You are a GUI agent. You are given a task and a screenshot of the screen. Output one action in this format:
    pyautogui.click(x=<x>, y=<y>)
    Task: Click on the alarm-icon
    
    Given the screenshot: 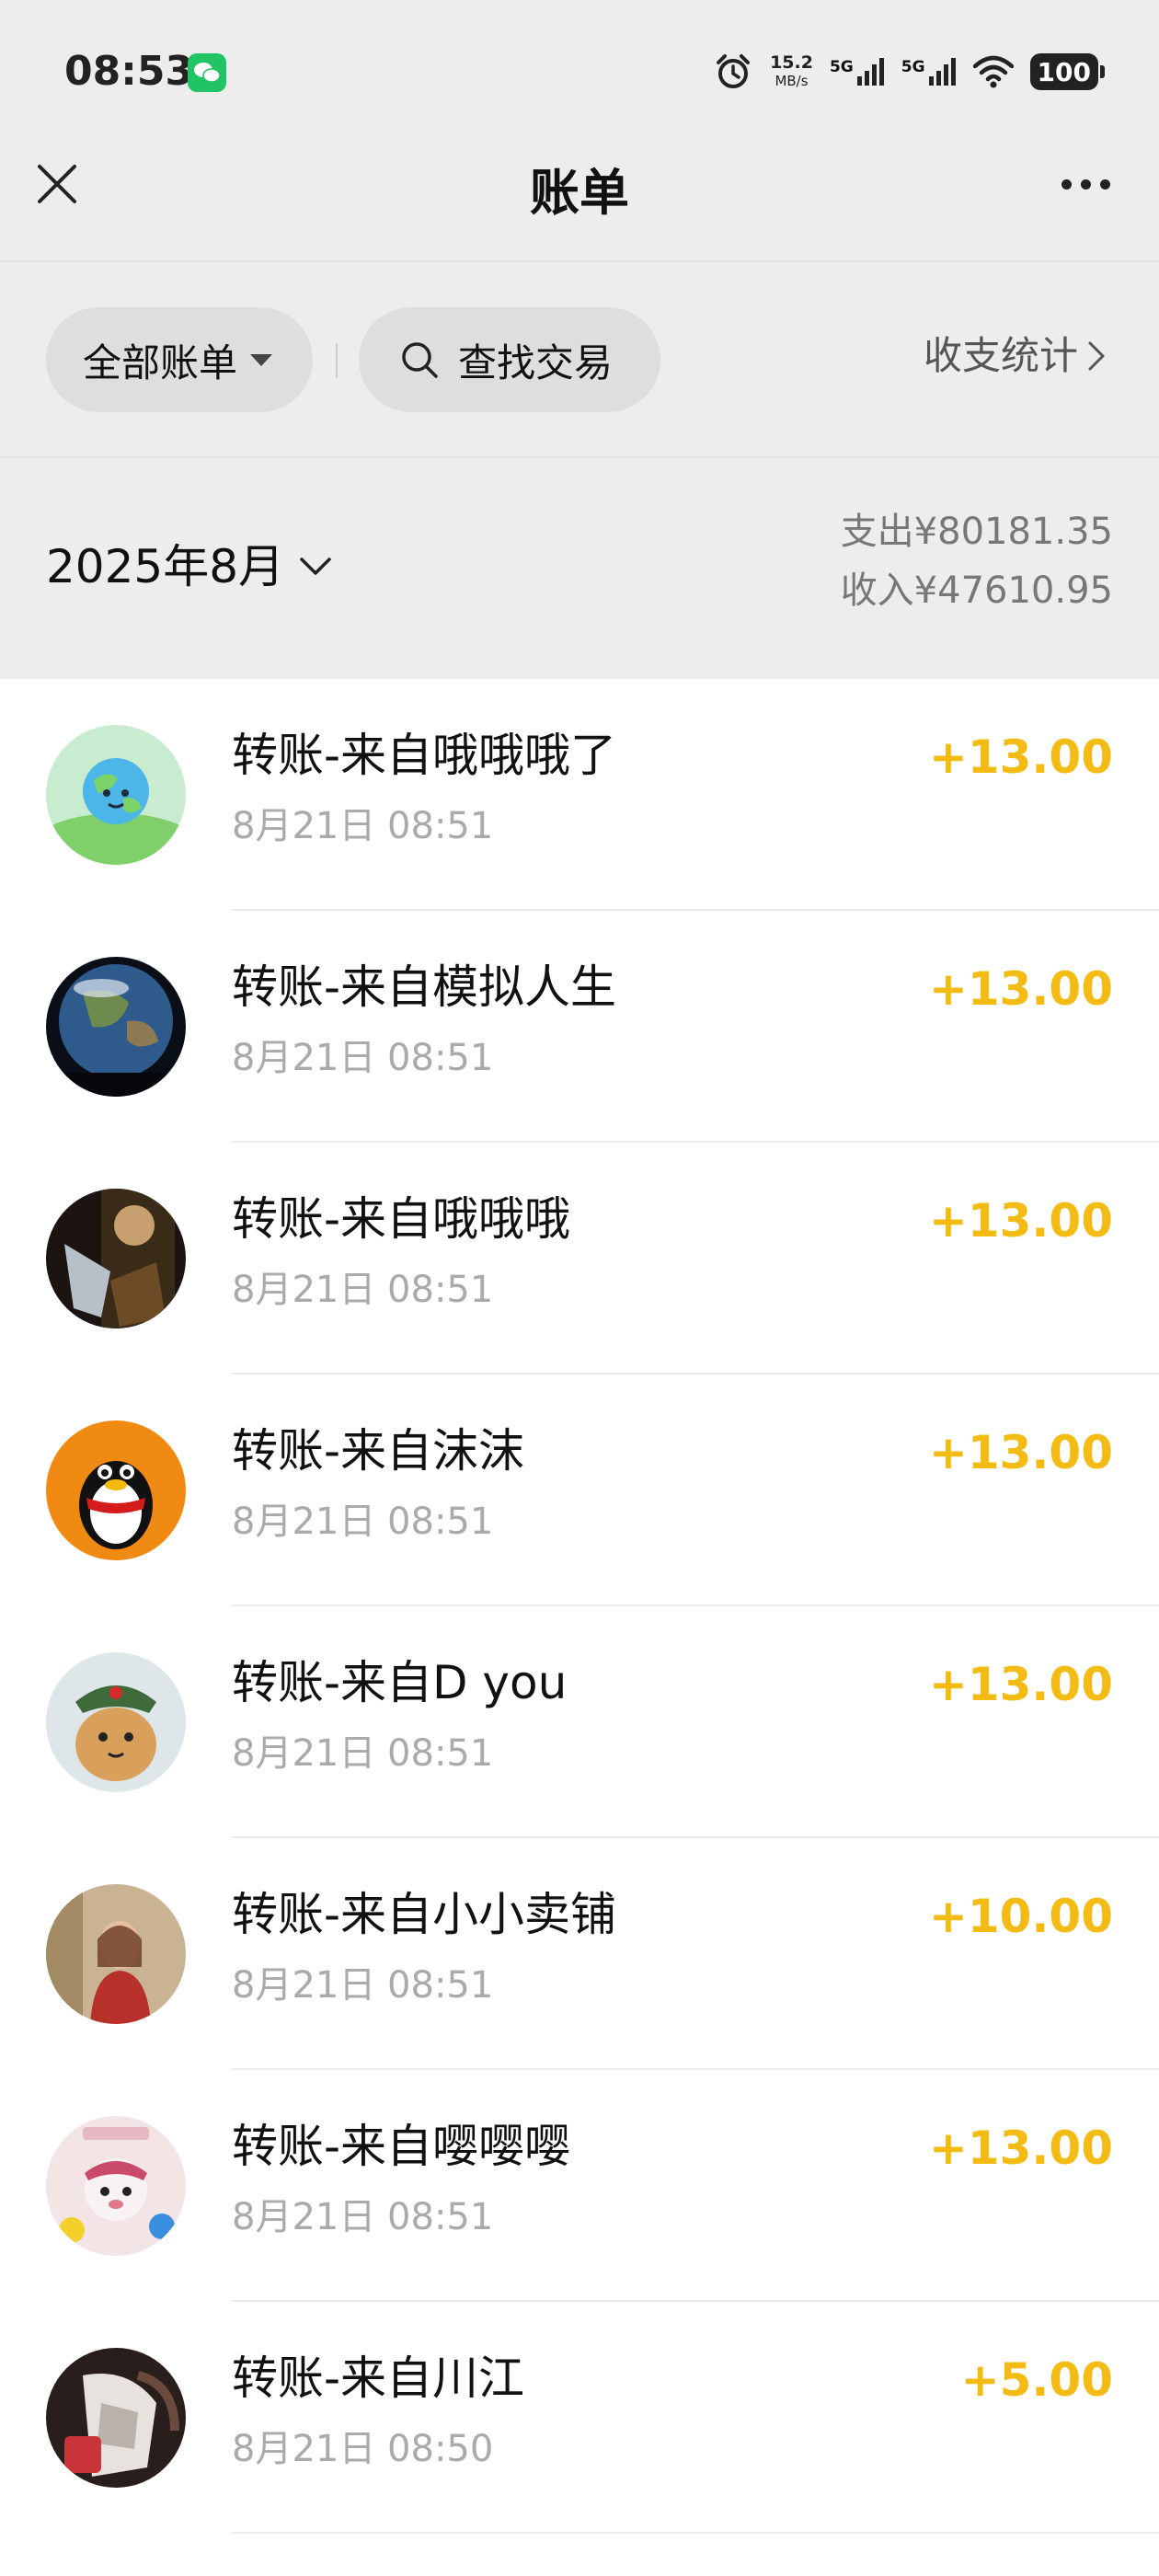 What is the action you would take?
    pyautogui.click(x=734, y=71)
    